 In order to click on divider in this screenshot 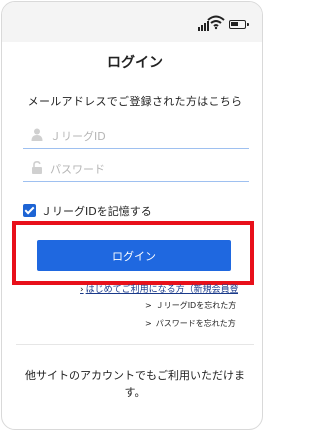, I will do `click(135, 344)`.